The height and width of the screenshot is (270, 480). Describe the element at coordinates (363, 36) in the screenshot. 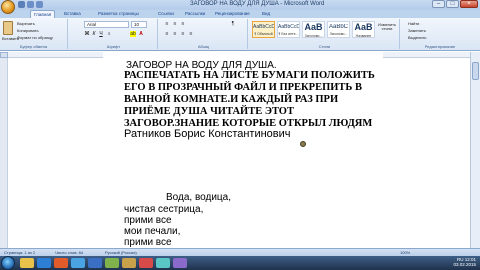

I see `style-name: Название` at that location.